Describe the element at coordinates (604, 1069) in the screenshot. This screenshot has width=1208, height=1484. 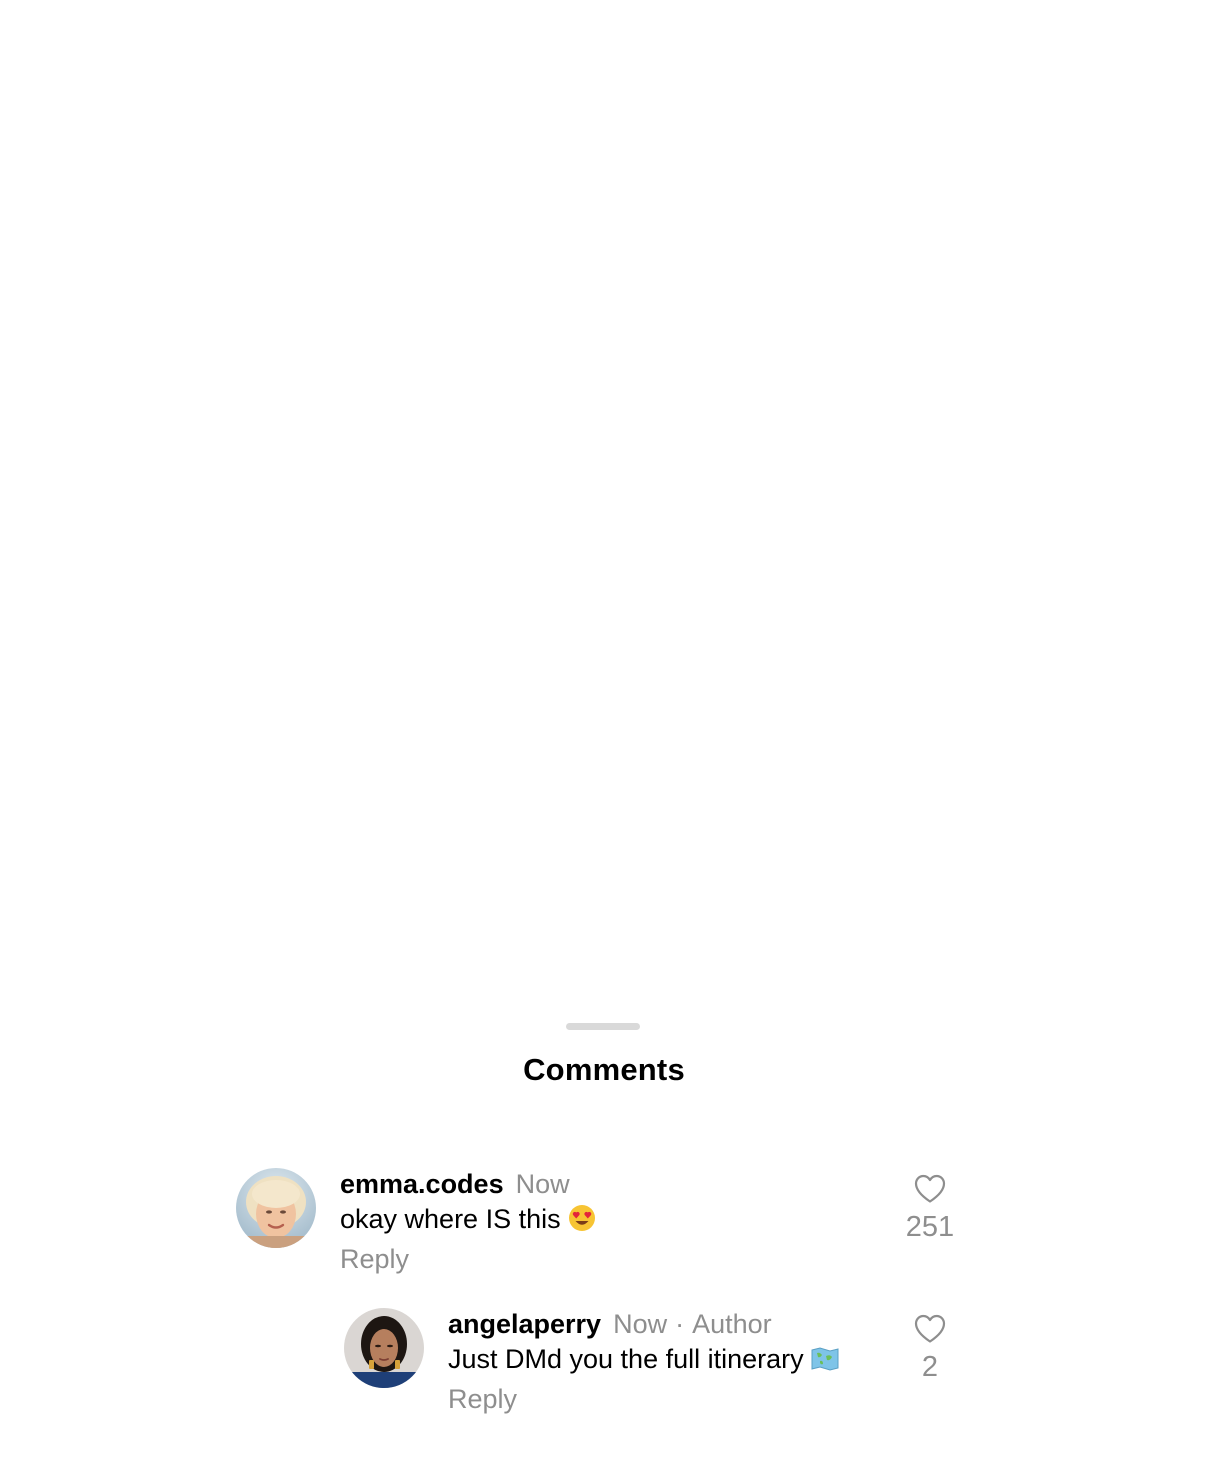
I see `sheet-title: Comments` at that location.